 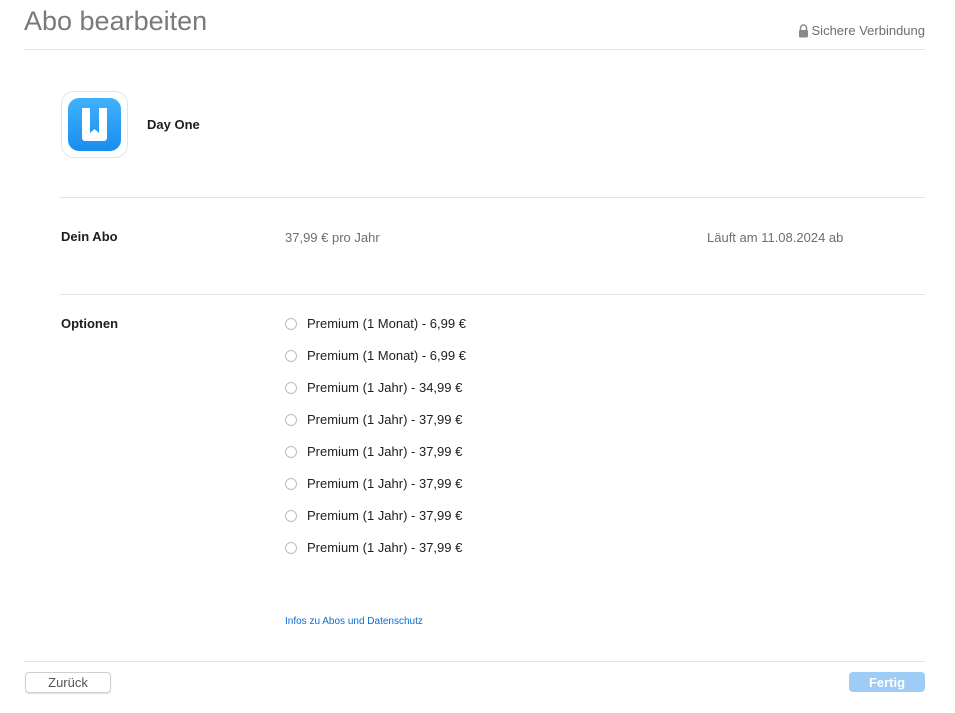 What do you see at coordinates (68, 682) in the screenshot?
I see `back-button: Zurück` at bounding box center [68, 682].